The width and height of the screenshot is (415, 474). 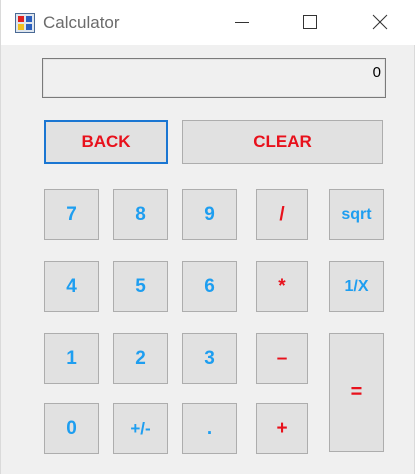 I want to click on app-icon, so click(x=25, y=23).